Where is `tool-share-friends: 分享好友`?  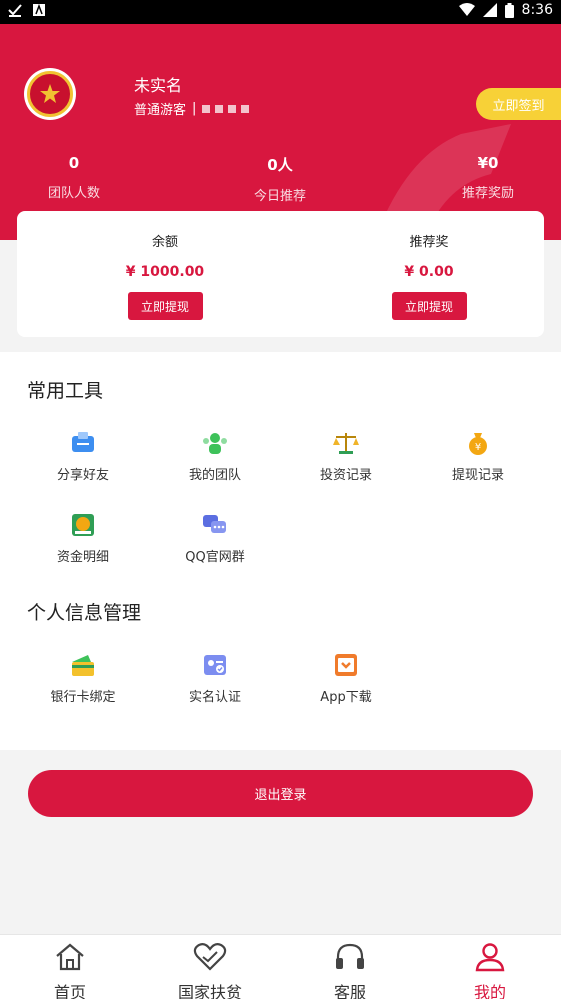
tool-share-friends: 分享好友 is located at coordinates (83, 456).